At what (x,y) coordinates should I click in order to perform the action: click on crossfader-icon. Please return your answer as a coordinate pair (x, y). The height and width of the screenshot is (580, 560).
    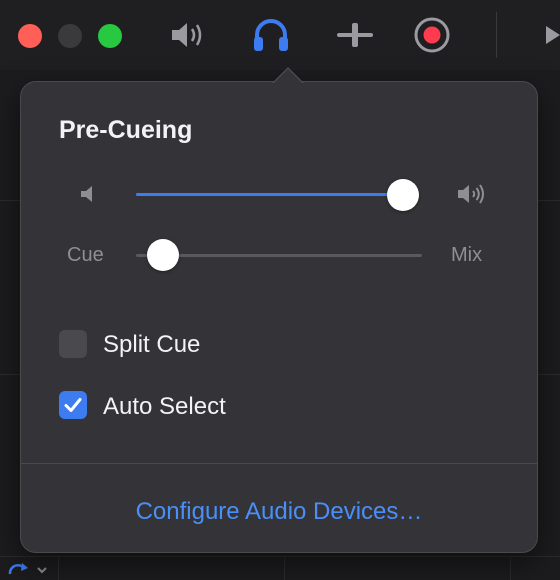
    Looking at the image, I should click on (355, 35).